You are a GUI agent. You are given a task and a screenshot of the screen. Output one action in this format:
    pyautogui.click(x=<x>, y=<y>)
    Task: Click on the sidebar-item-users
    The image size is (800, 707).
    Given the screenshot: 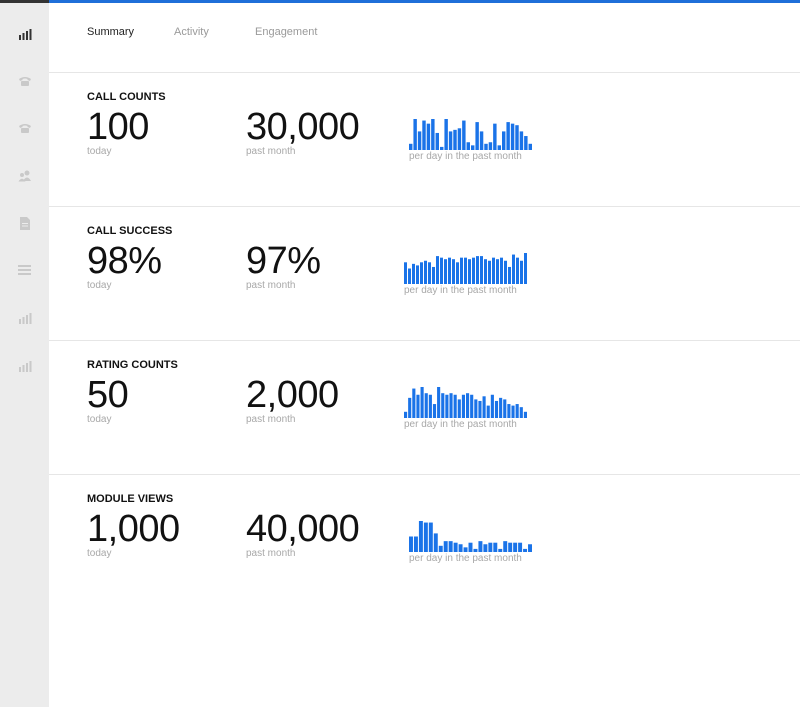 What is the action you would take?
    pyautogui.click(x=24, y=176)
    